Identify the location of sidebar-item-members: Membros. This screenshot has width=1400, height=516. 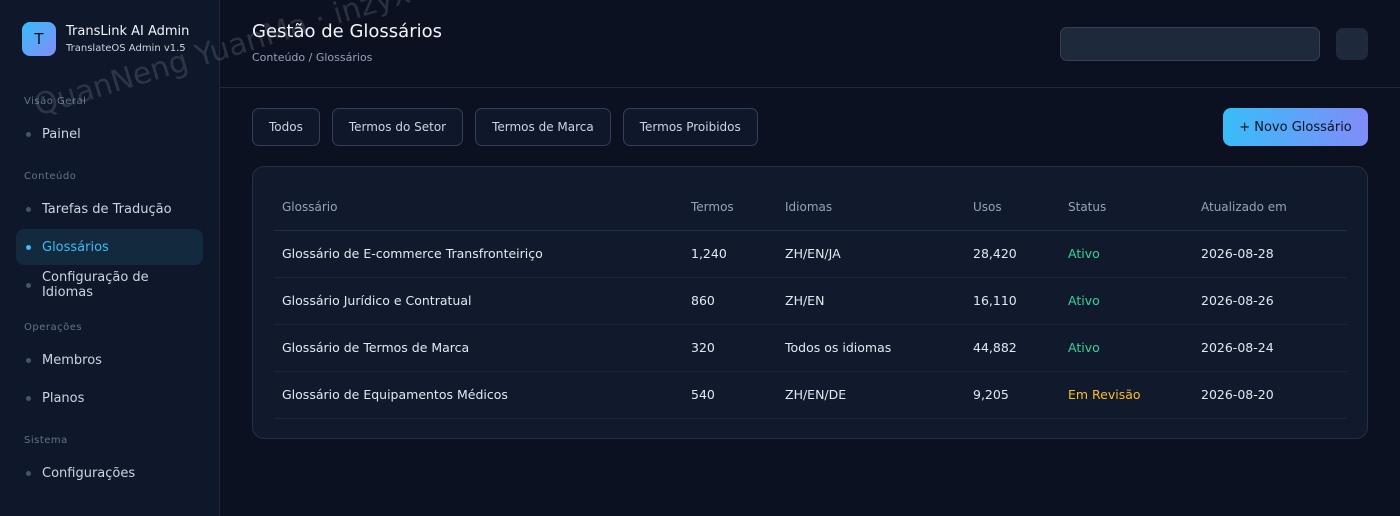
(109, 360).